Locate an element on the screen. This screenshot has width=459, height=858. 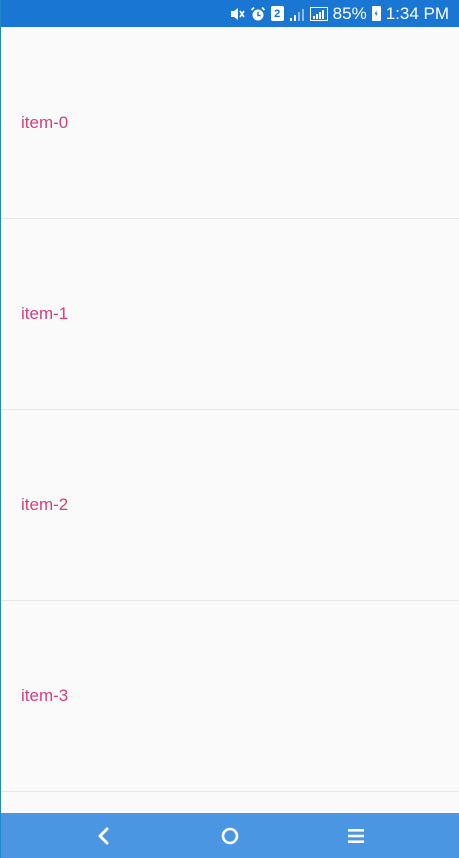
list-item-label: item-0 is located at coordinates (45, 122).